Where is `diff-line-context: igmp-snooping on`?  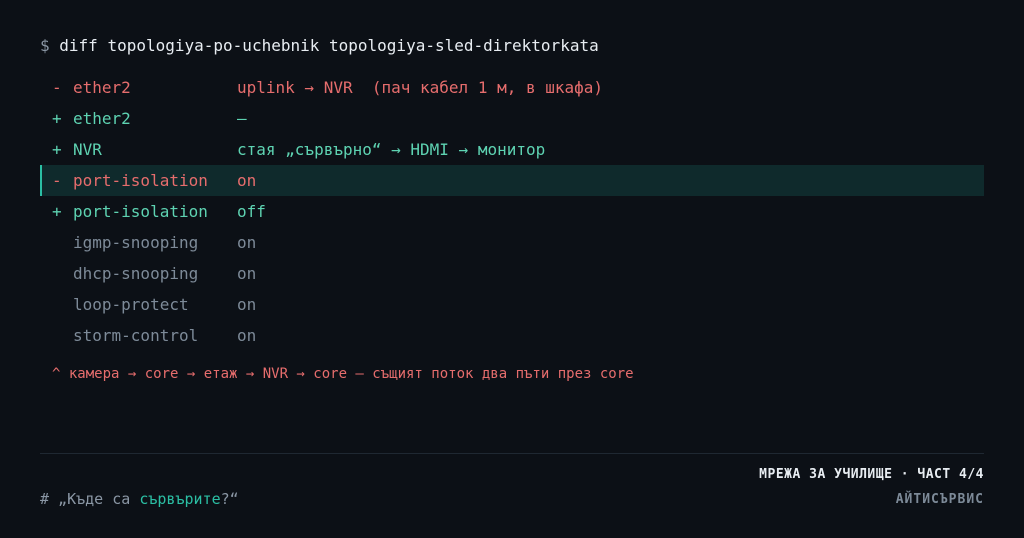
diff-line-context: igmp-snooping on is located at coordinates (512, 242).